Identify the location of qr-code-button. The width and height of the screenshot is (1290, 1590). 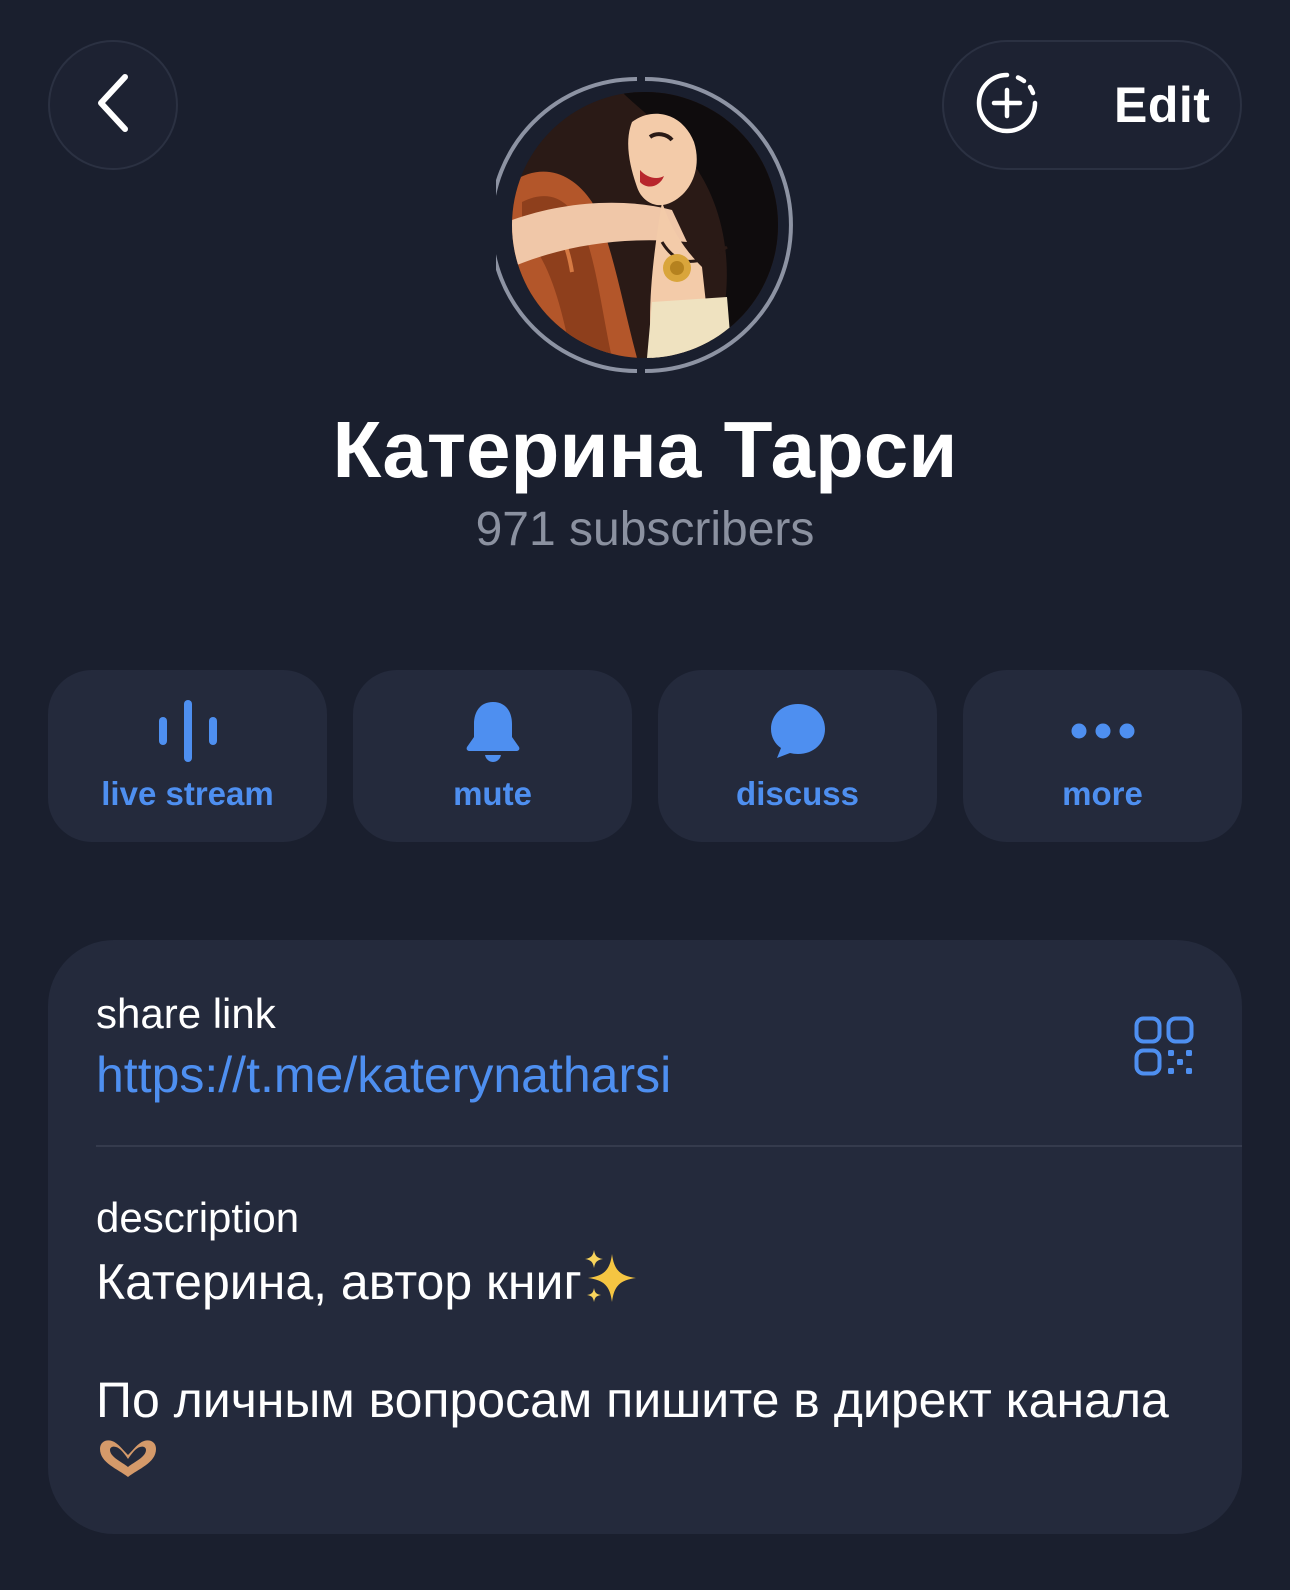
(1166, 1048).